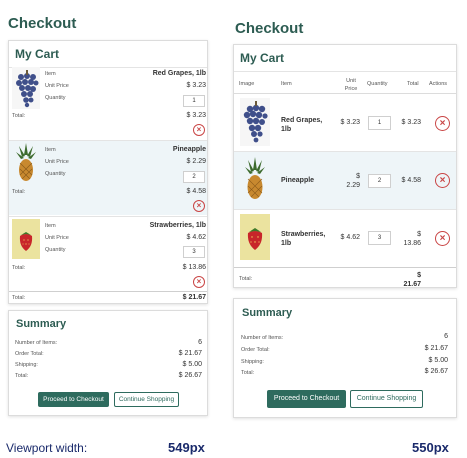 This screenshot has height=458, width=467. What do you see at coordinates (430, 447) in the screenshot?
I see `viewport-right-value: 550px` at bounding box center [430, 447].